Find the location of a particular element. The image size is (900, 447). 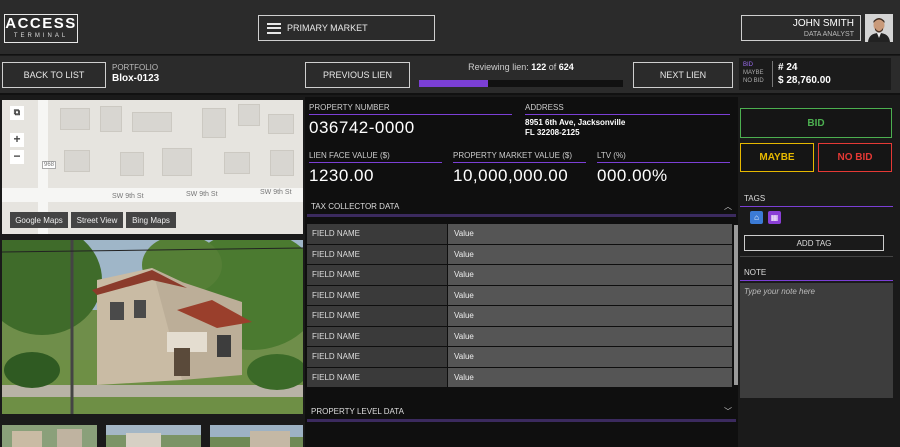

next-lien-button: NEXT LIEN is located at coordinates (683, 75).